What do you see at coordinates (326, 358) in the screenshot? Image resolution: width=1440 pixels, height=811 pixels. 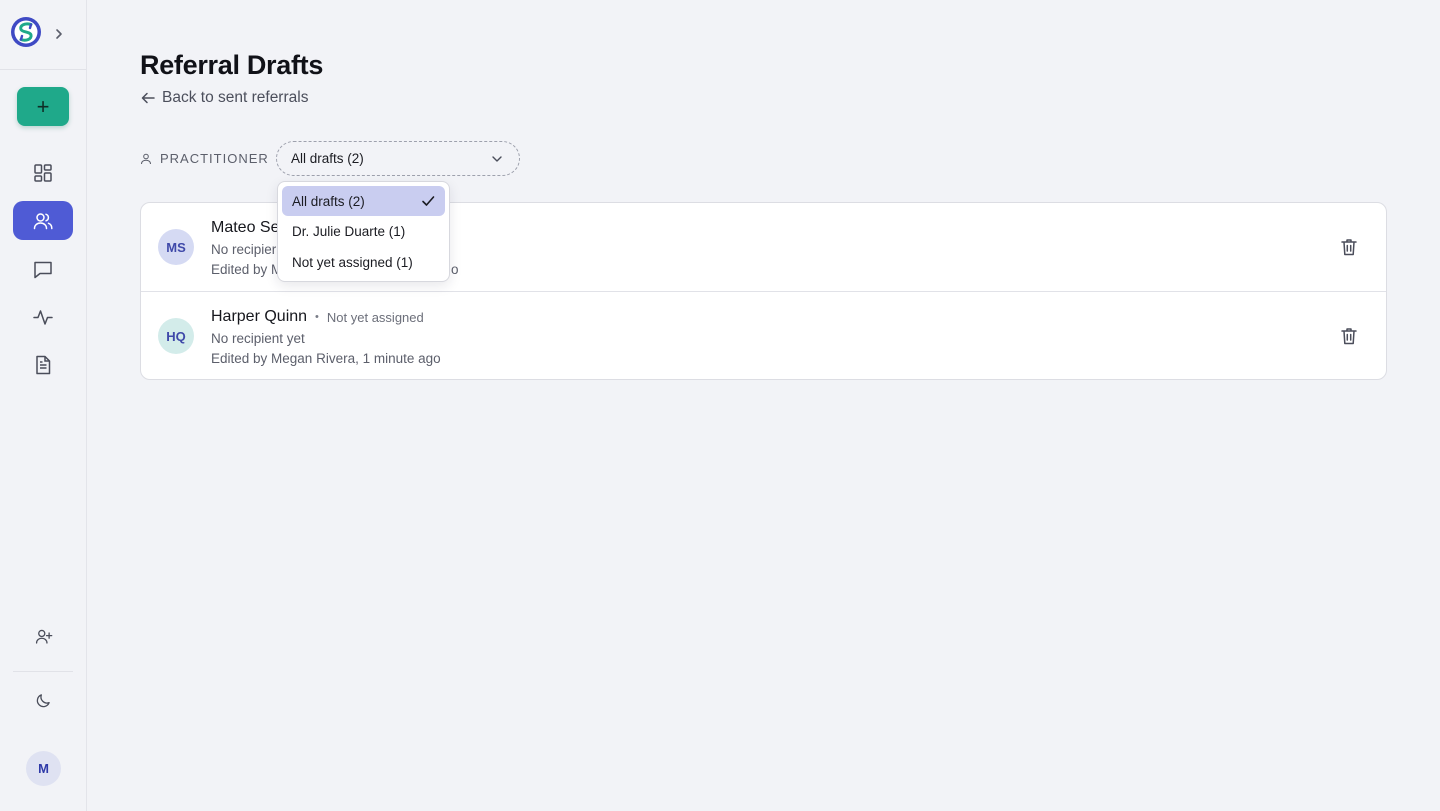 I see `edited-text: Edited by Megan Rivera, 1 minute ago` at bounding box center [326, 358].